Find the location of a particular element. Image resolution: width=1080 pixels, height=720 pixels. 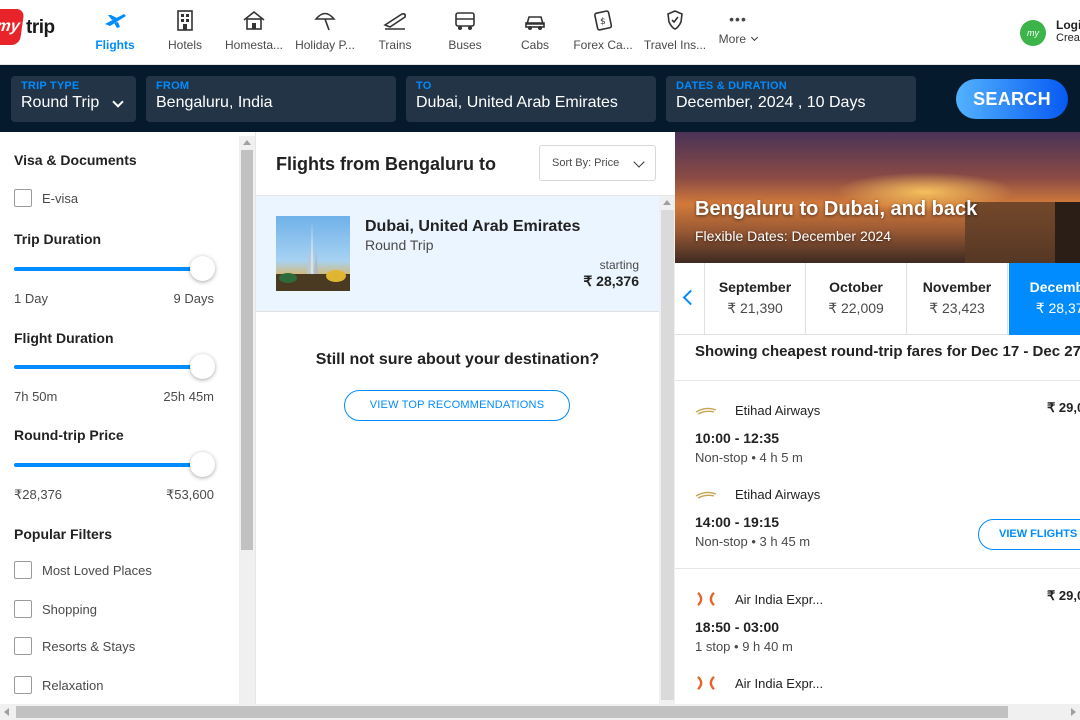

nav-item-flights: Flights is located at coordinates (115, 33).